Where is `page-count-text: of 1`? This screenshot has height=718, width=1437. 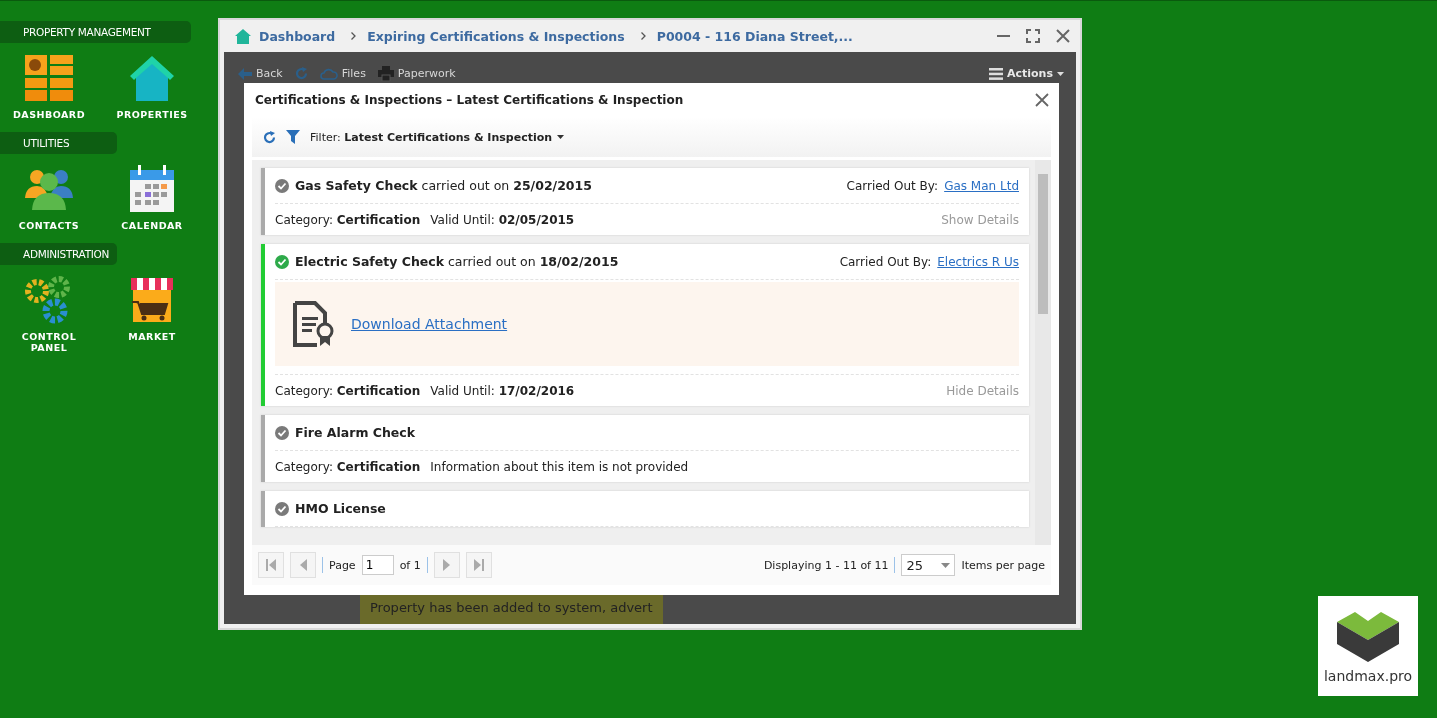 page-count-text: of 1 is located at coordinates (410, 565).